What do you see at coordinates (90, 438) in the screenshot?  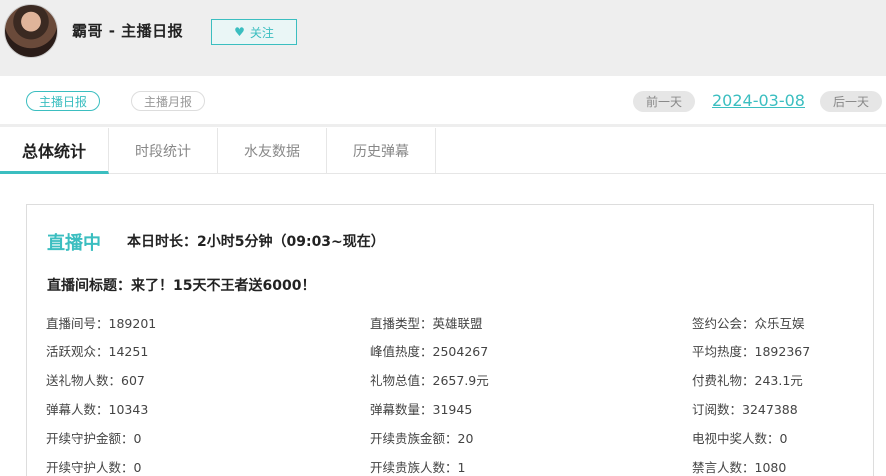 I see `stat-label: 开续守护金额：` at bounding box center [90, 438].